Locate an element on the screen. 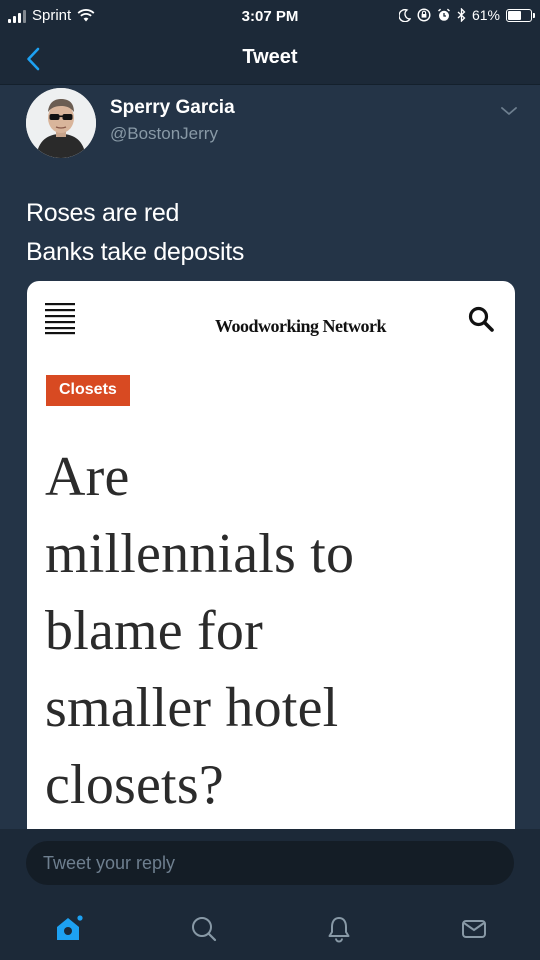  tweet-text: Roses are red Banks take deposits is located at coordinates (135, 233).